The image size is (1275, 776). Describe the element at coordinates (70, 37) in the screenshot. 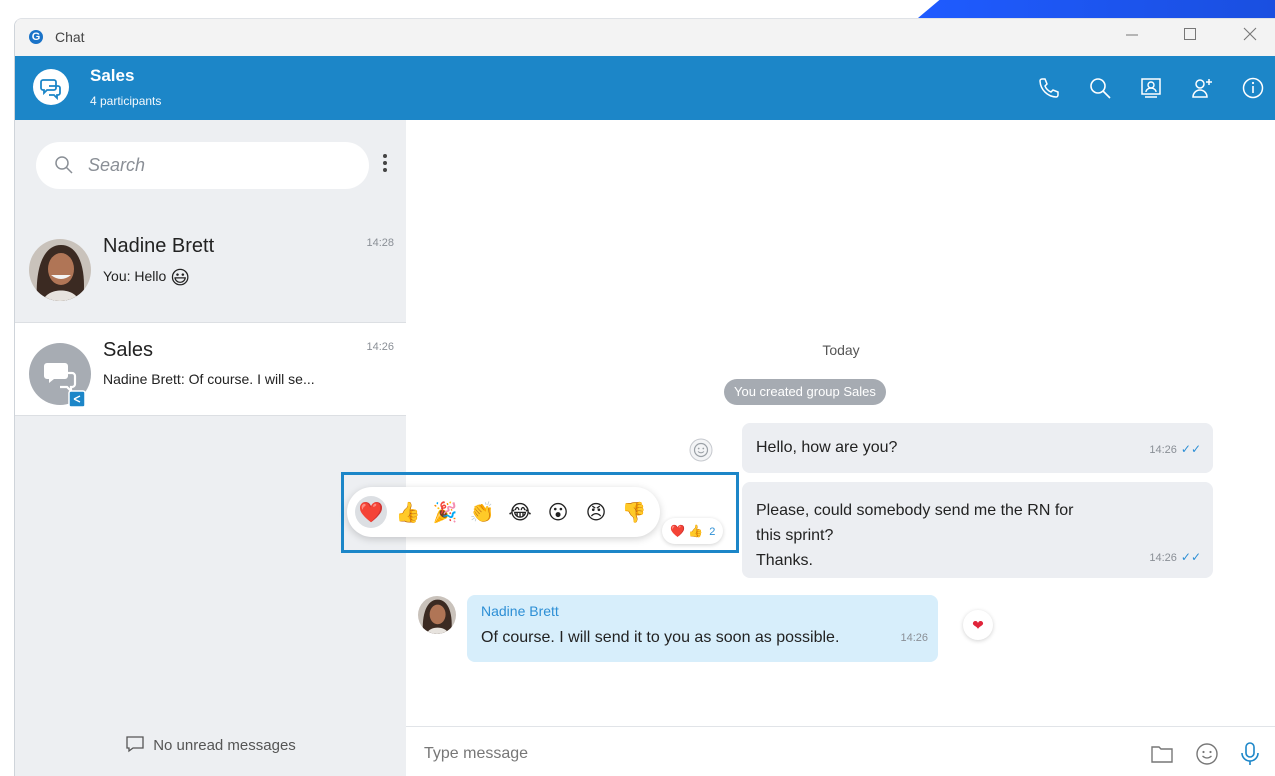

I see `window-title: Chat` at that location.